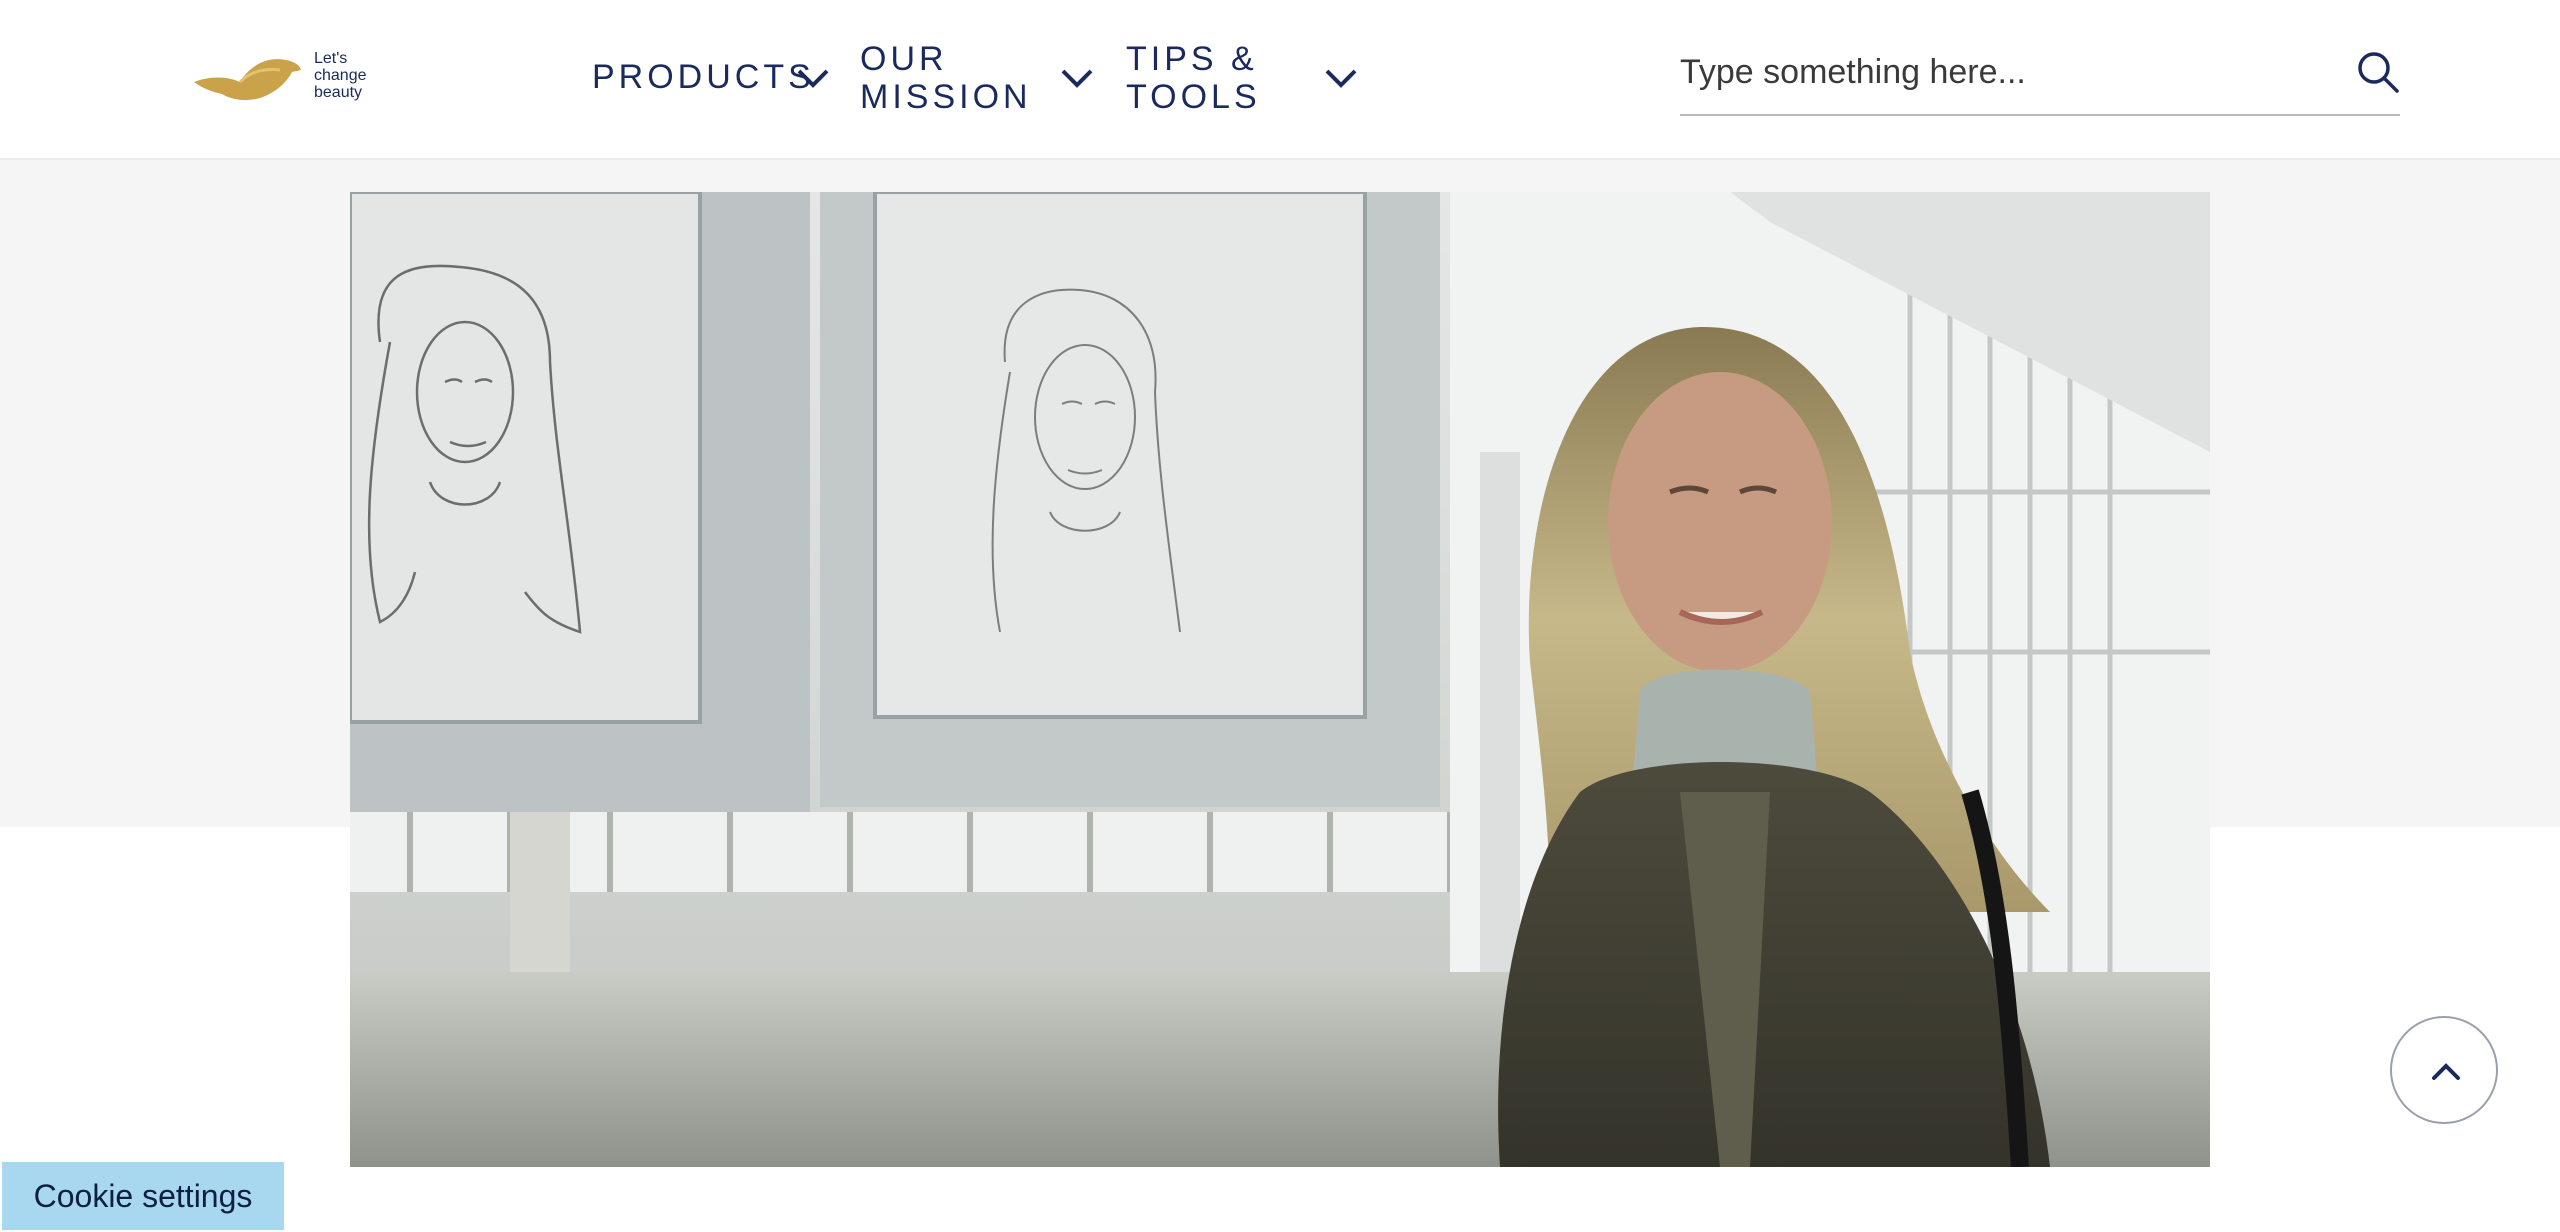 The width and height of the screenshot is (2560, 1232). What do you see at coordinates (904, 59) in the screenshot?
I see `nav-label-our-mission-line-1: OUR` at bounding box center [904, 59].